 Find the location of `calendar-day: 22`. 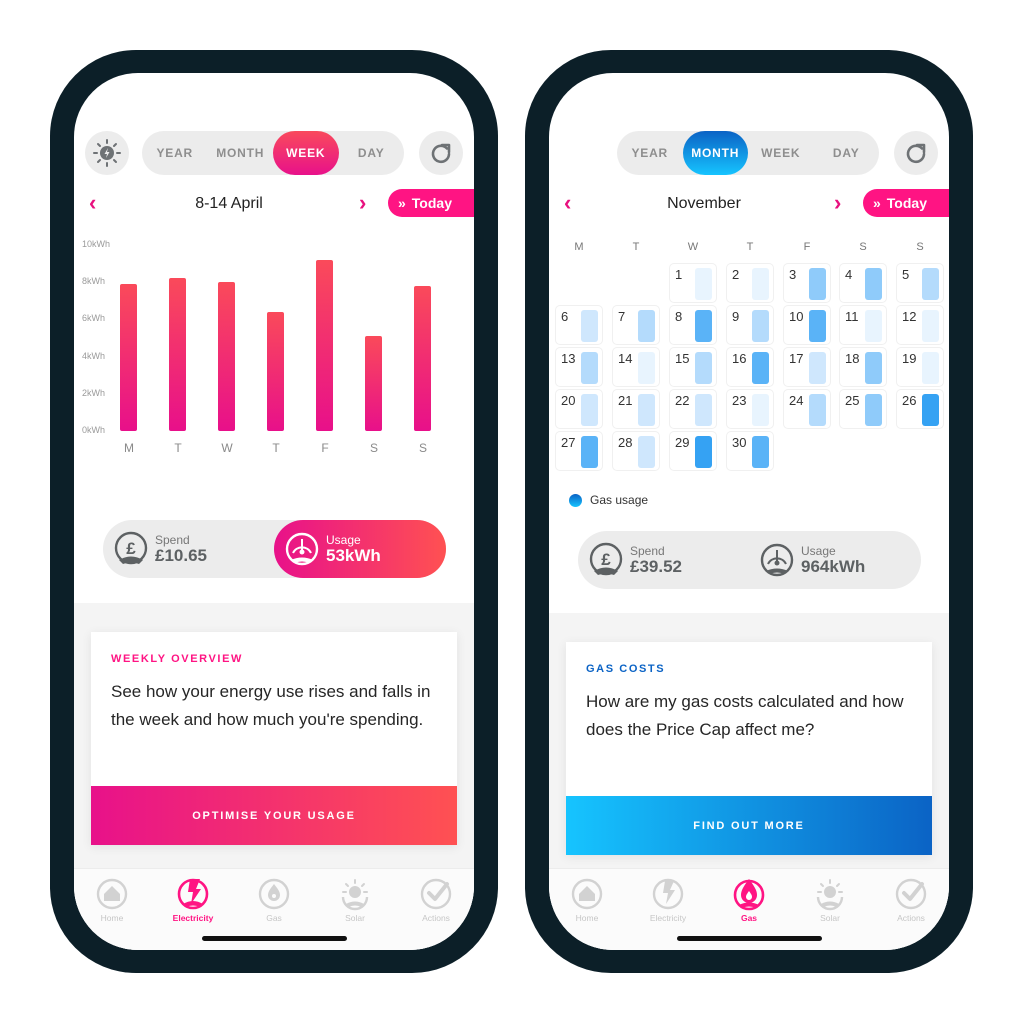

calendar-day: 22 is located at coordinates (693, 409).